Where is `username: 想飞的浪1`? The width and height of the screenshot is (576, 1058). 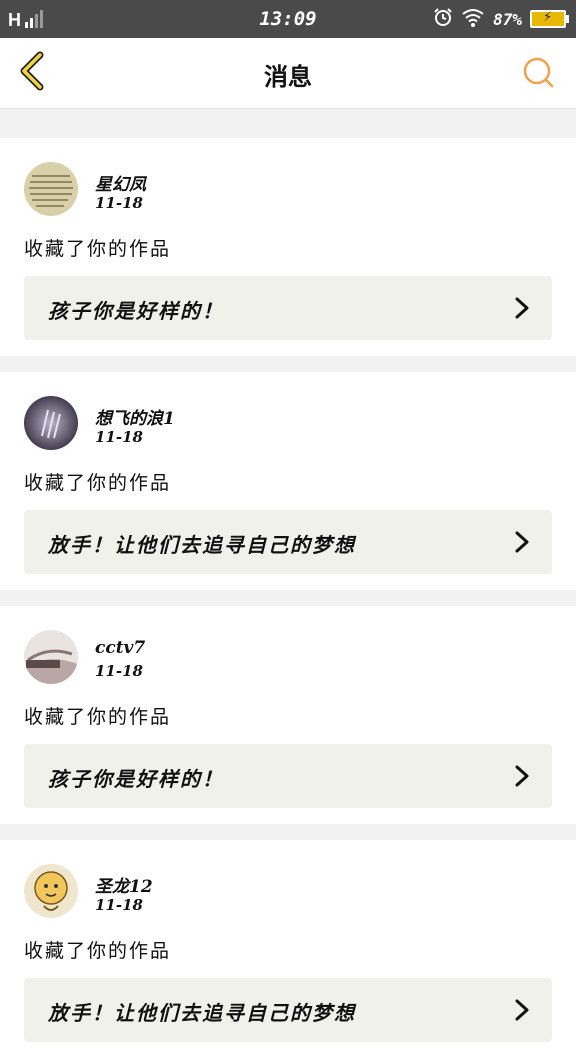 username: 想飞的浪1 is located at coordinates (135, 416).